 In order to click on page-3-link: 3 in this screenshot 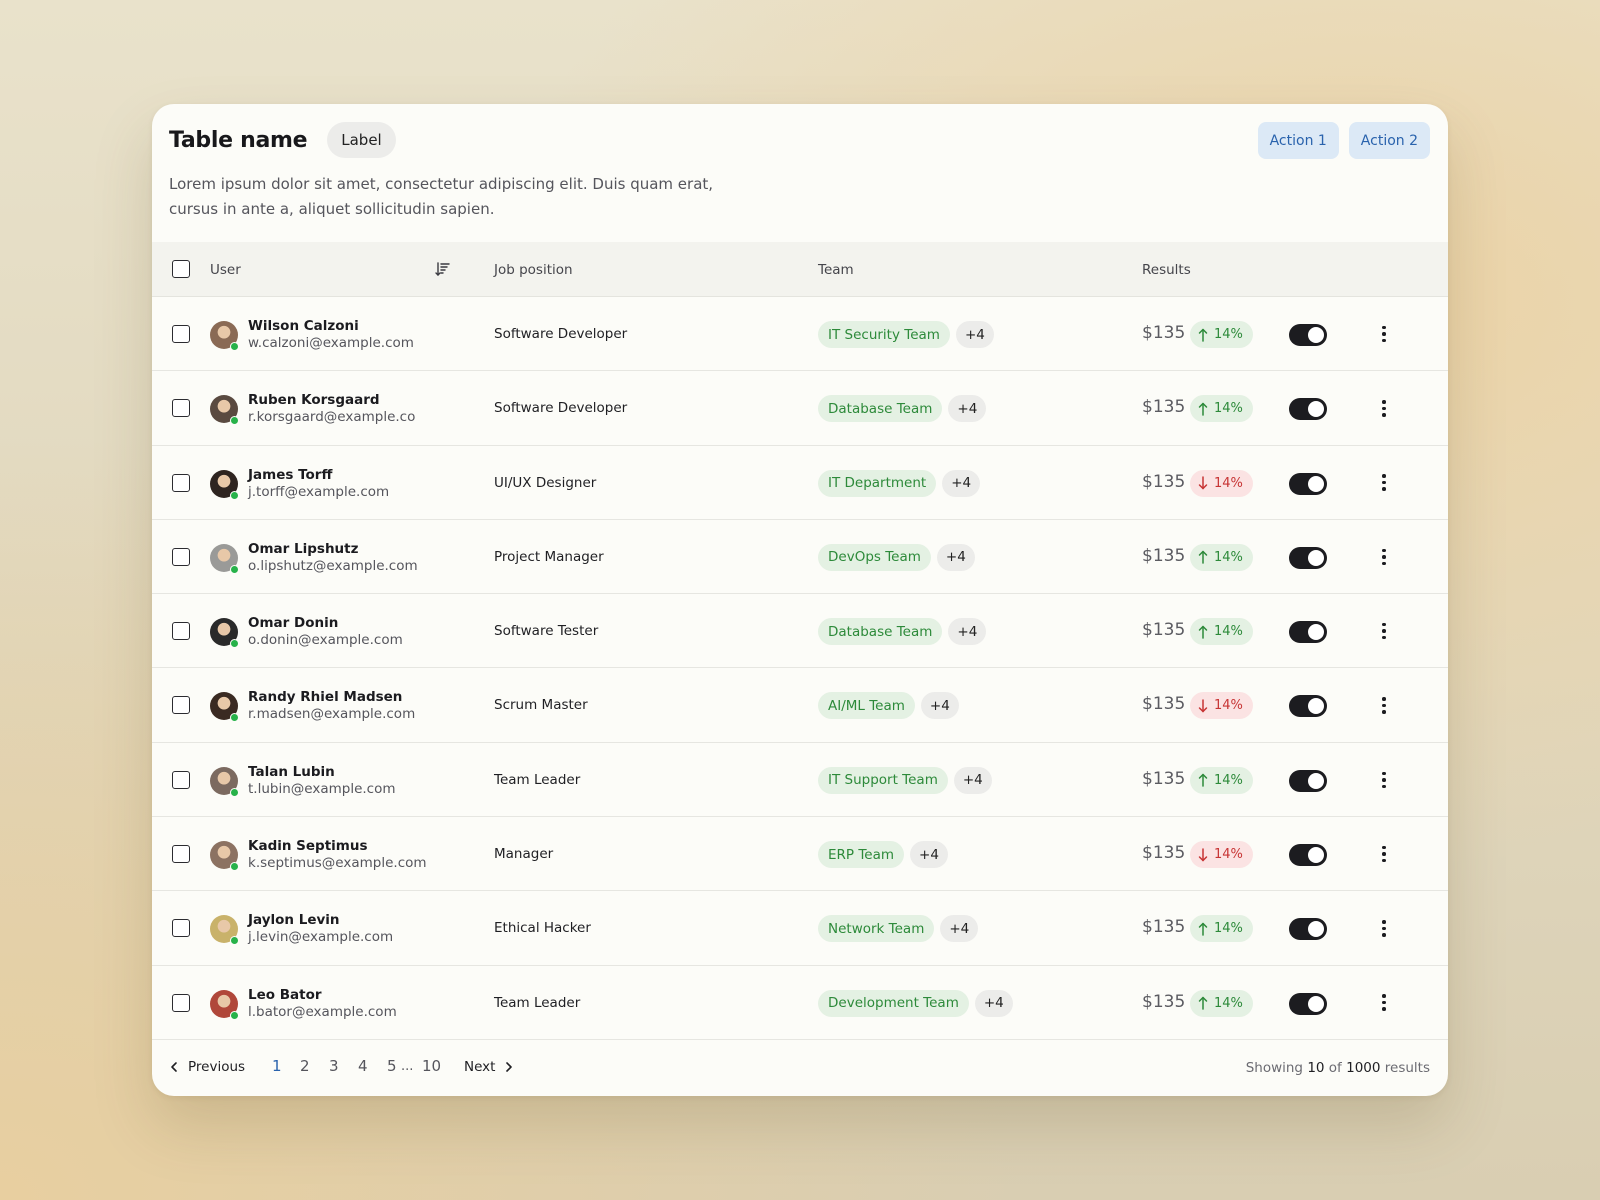, I will do `click(343, 1066)`.